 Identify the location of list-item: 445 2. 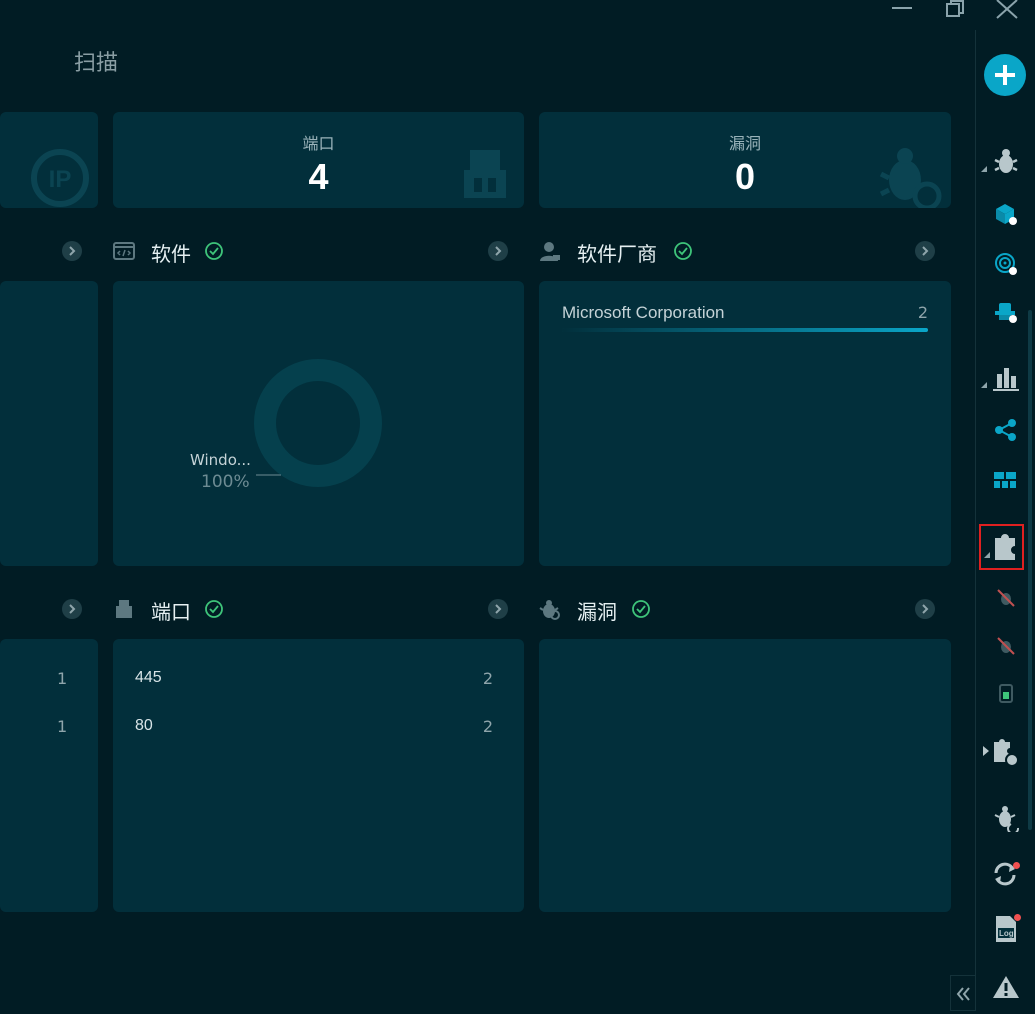
(314, 680).